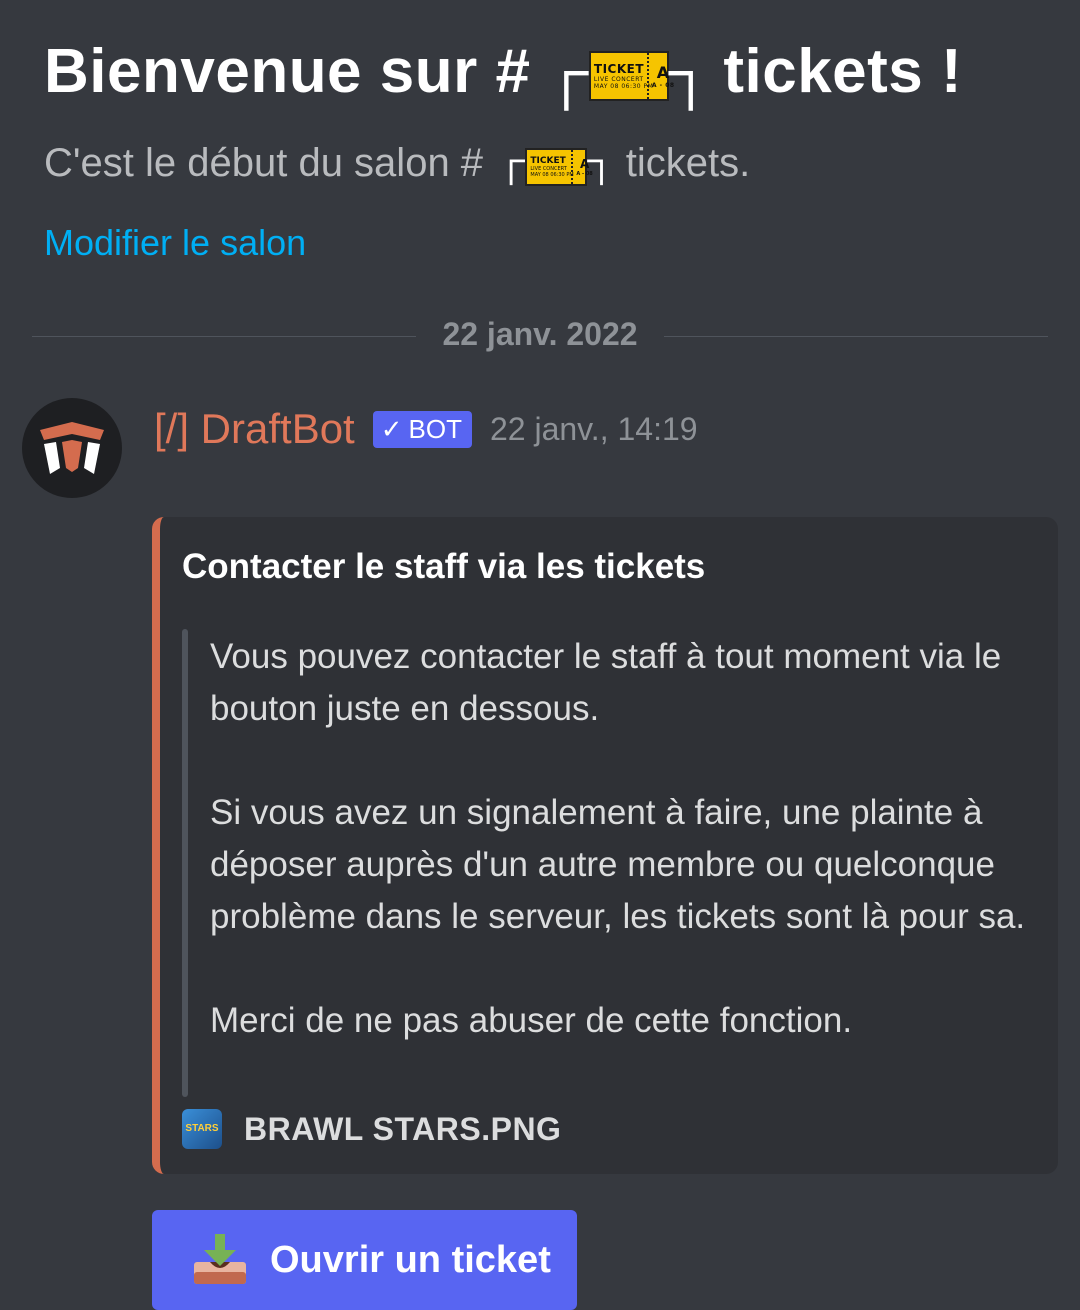 This screenshot has width=1080, height=1310. What do you see at coordinates (202, 1129) in the screenshot?
I see `brawl-stars-icon: STARS` at bounding box center [202, 1129].